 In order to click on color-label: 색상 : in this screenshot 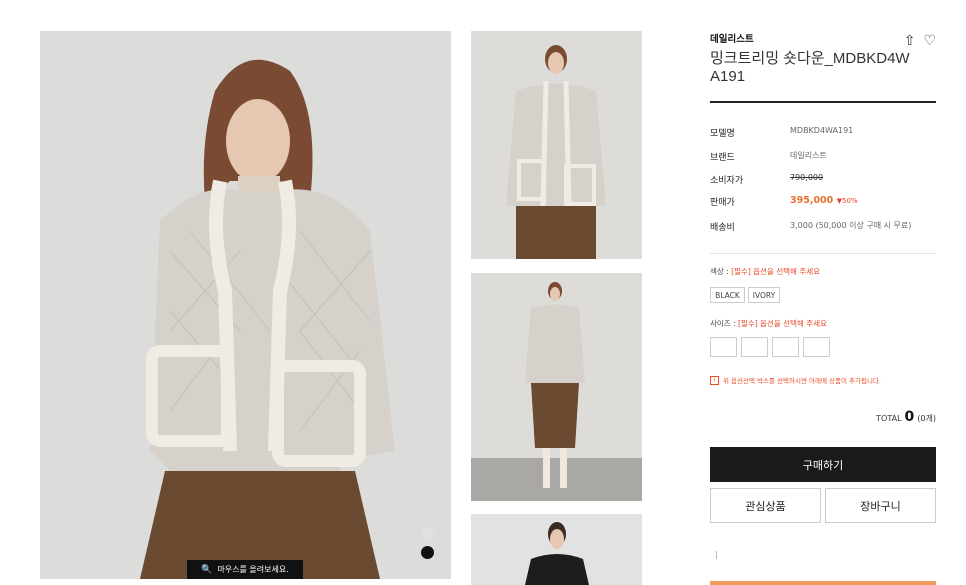, I will do `click(721, 271)`.